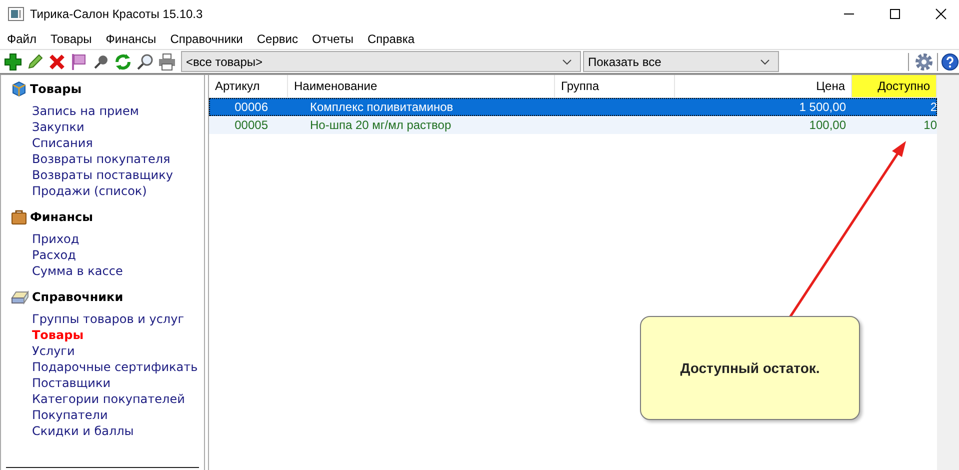 The height and width of the screenshot is (470, 959). What do you see at coordinates (19, 217) in the screenshot?
I see `briefcase-icon` at bounding box center [19, 217].